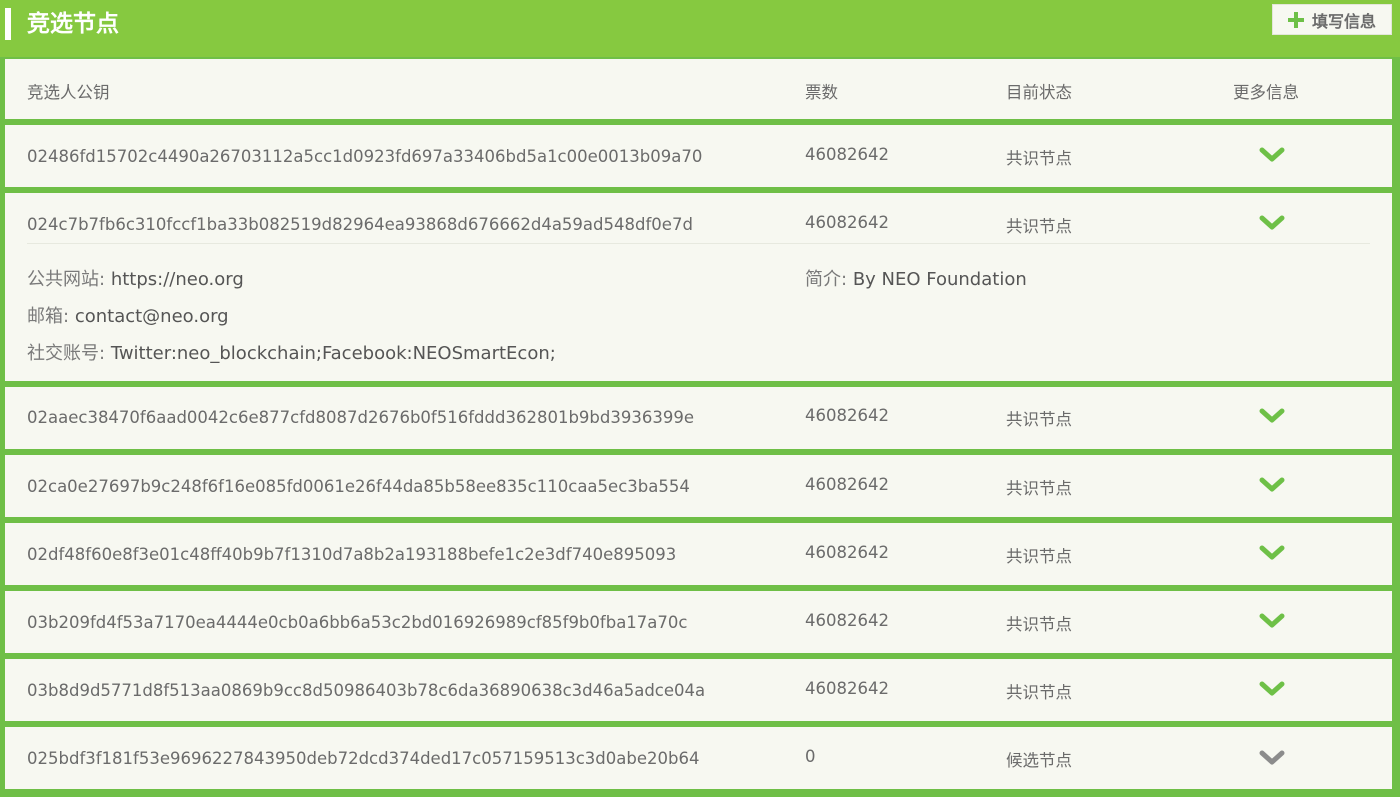  What do you see at coordinates (698, 243) in the screenshot?
I see `details-divider` at bounding box center [698, 243].